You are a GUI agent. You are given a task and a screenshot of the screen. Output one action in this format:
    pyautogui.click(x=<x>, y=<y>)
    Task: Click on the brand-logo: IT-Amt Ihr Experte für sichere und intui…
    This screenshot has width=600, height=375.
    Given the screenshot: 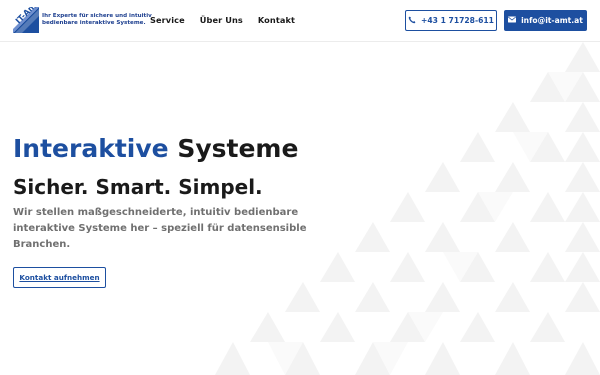 What is the action you would take?
    pyautogui.click(x=82, y=16)
    